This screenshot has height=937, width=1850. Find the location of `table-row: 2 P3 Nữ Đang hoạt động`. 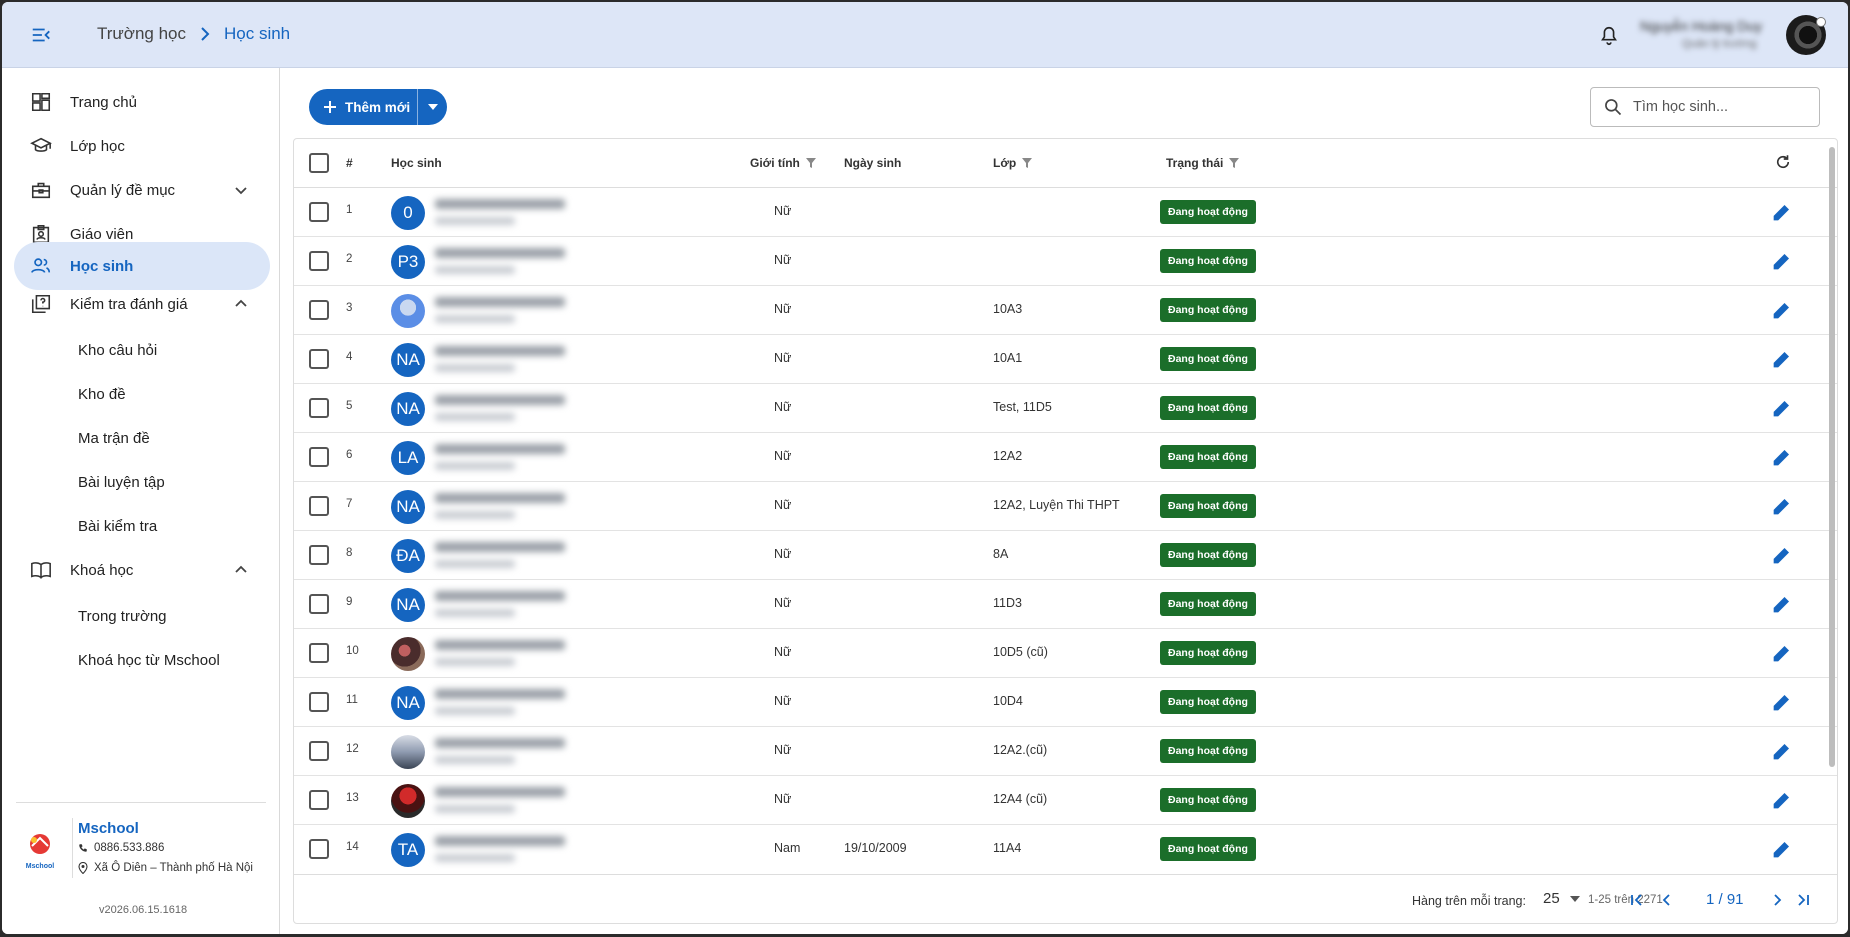

table-row: 2 P3 Nữ Đang hoạt động is located at coordinates (1065, 261).